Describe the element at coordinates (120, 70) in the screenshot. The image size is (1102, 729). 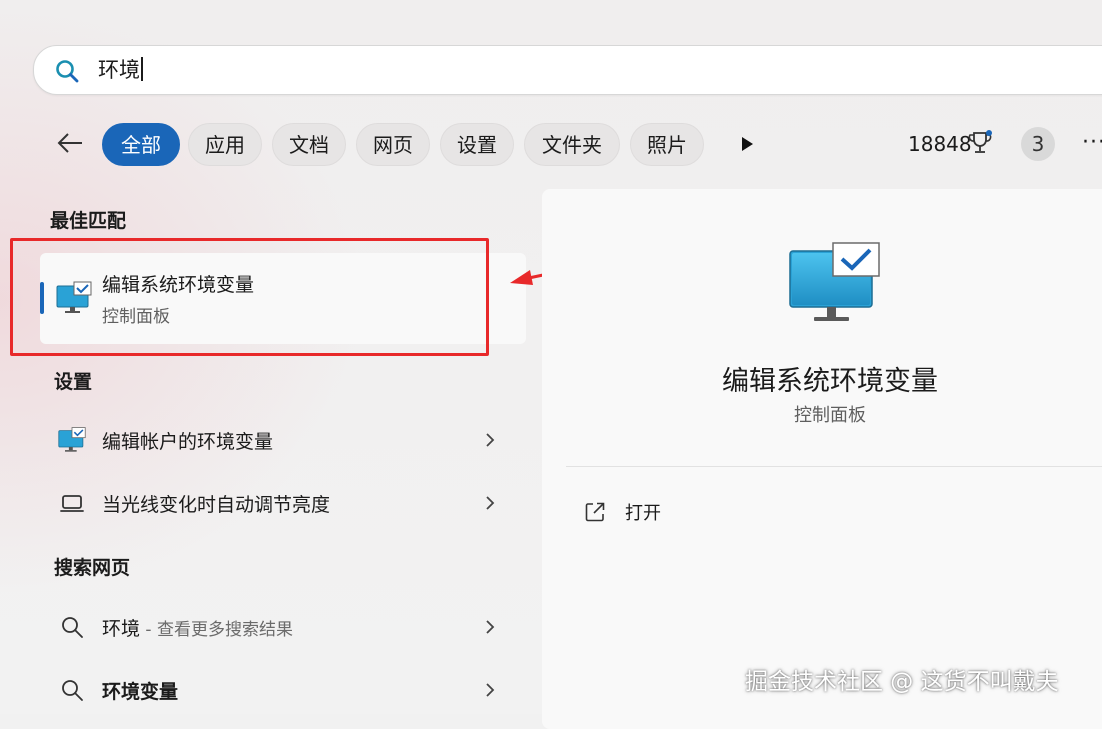
I see `search-input: 环境` at that location.